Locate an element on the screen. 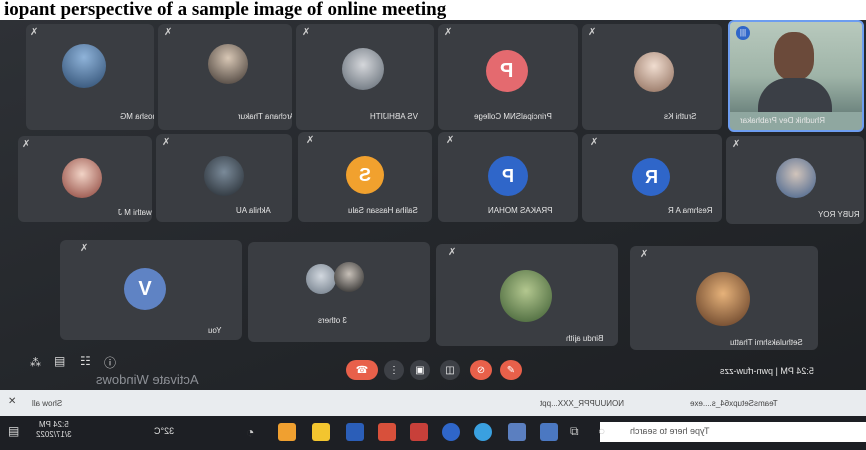 The height and width of the screenshot is (450, 866). store-icon is located at coordinates (517, 432).